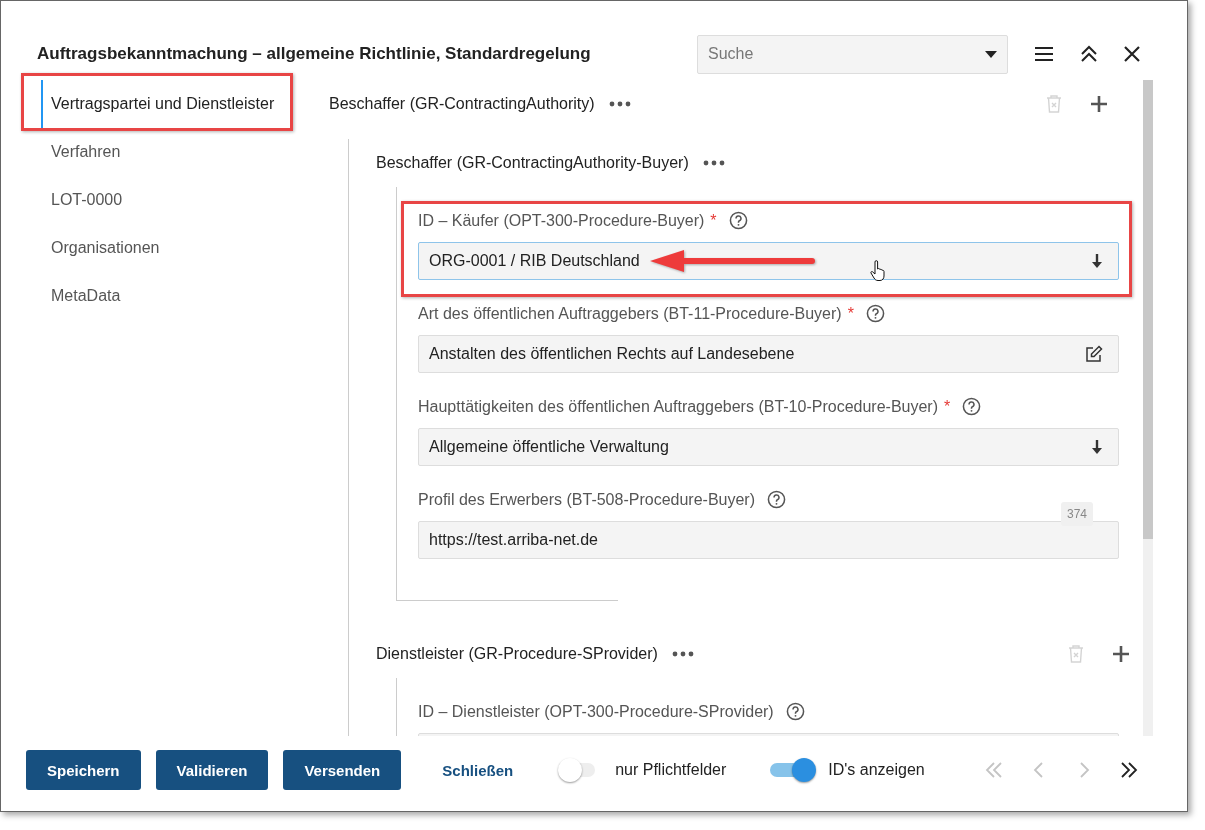  What do you see at coordinates (852, 54) in the screenshot?
I see `search-field: Suche` at bounding box center [852, 54].